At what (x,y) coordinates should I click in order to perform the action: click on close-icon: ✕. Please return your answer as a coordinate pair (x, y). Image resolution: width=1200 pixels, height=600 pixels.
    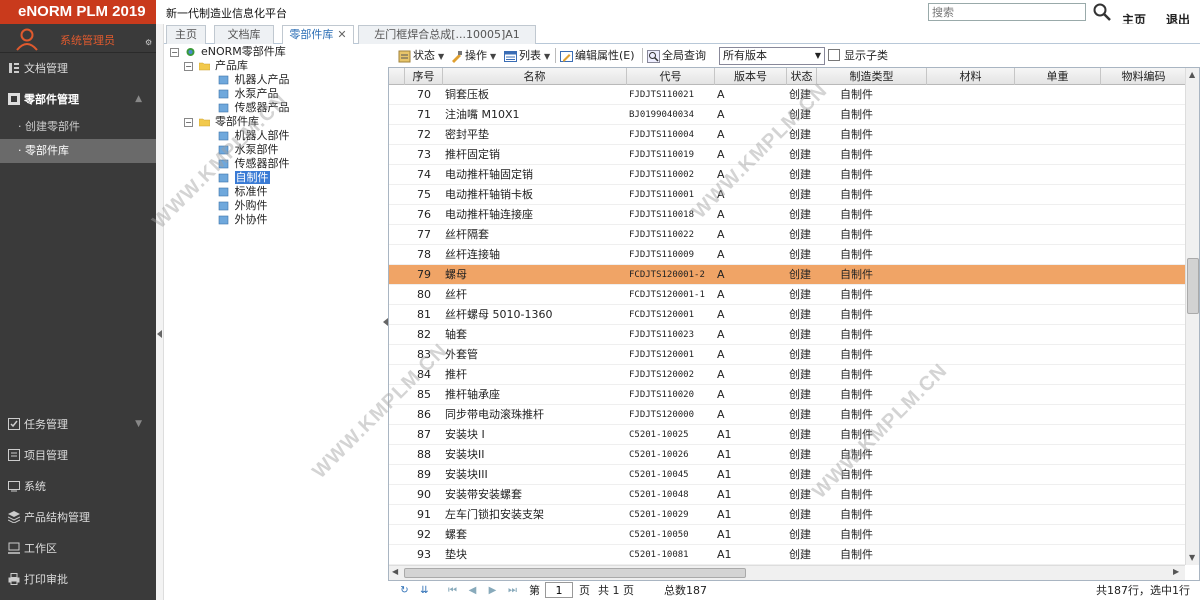
    Looking at the image, I should click on (341, 34).